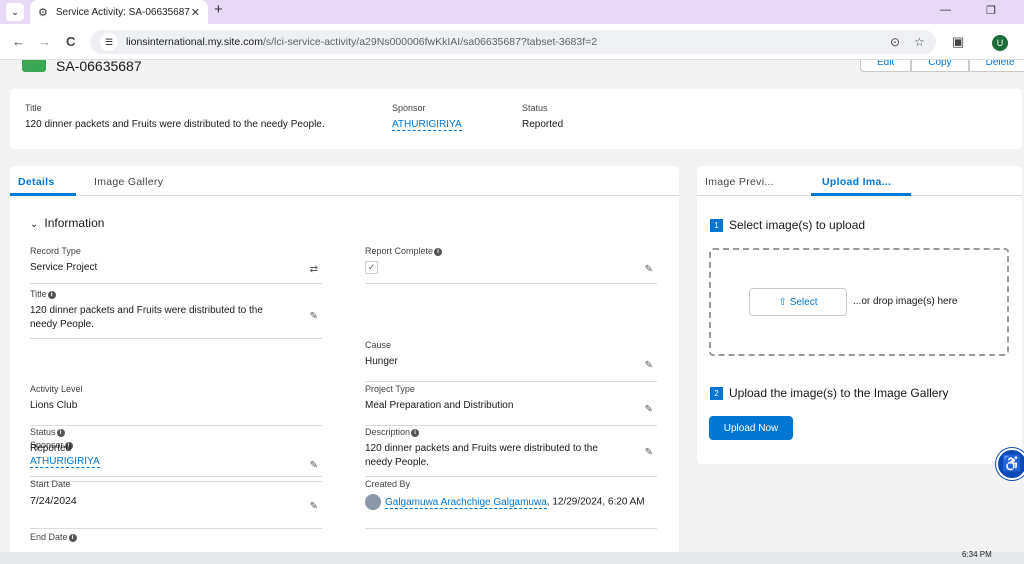 This screenshot has height=564, width=1024. Describe the element at coordinates (176, 452) in the screenshot. I see `field-status: Status i Reported` at that location.